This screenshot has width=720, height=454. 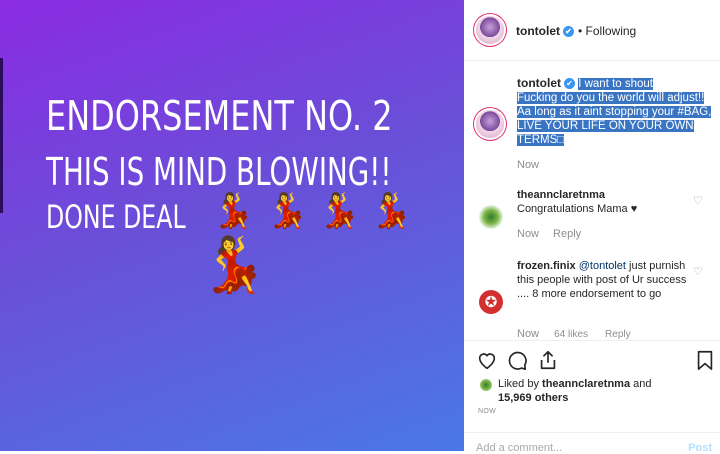 I want to click on bookmark-icon, so click(x=705, y=360).